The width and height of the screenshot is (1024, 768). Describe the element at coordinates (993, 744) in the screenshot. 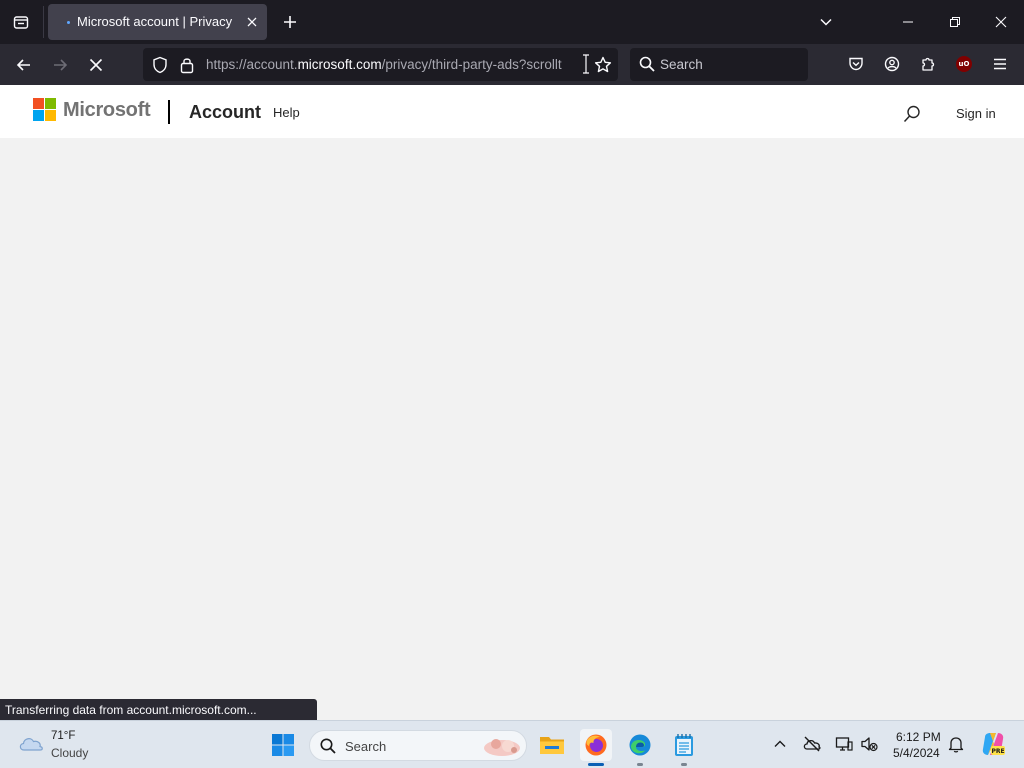

I see `copilot-icon: PRE` at that location.